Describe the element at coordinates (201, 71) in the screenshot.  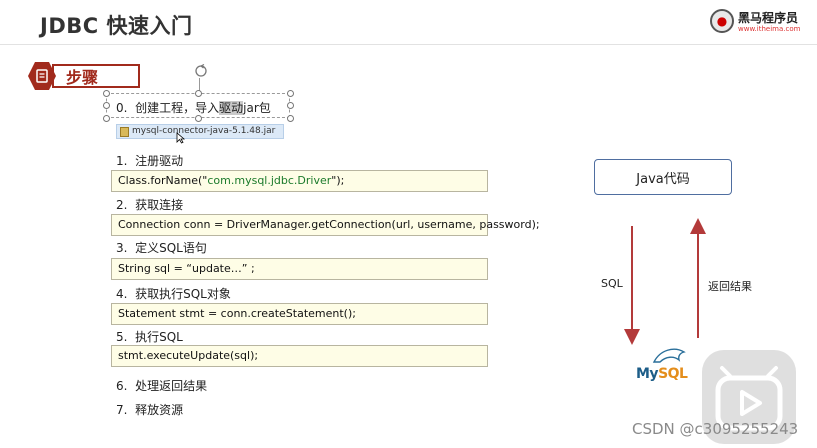
I see `rotate-handle-icon` at that location.